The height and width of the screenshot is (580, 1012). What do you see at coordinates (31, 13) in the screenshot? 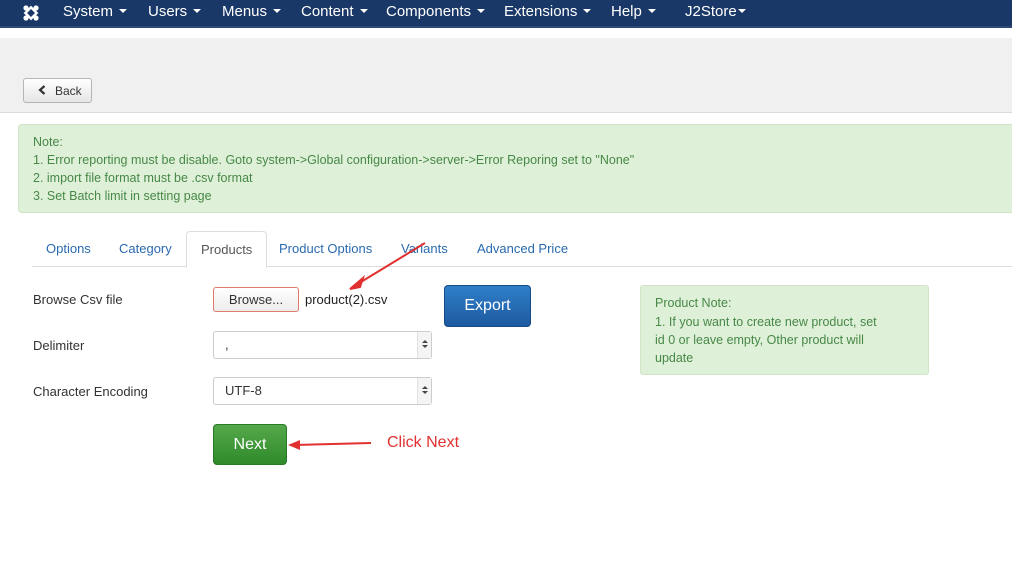
I see `joomla-logo-icon` at bounding box center [31, 13].